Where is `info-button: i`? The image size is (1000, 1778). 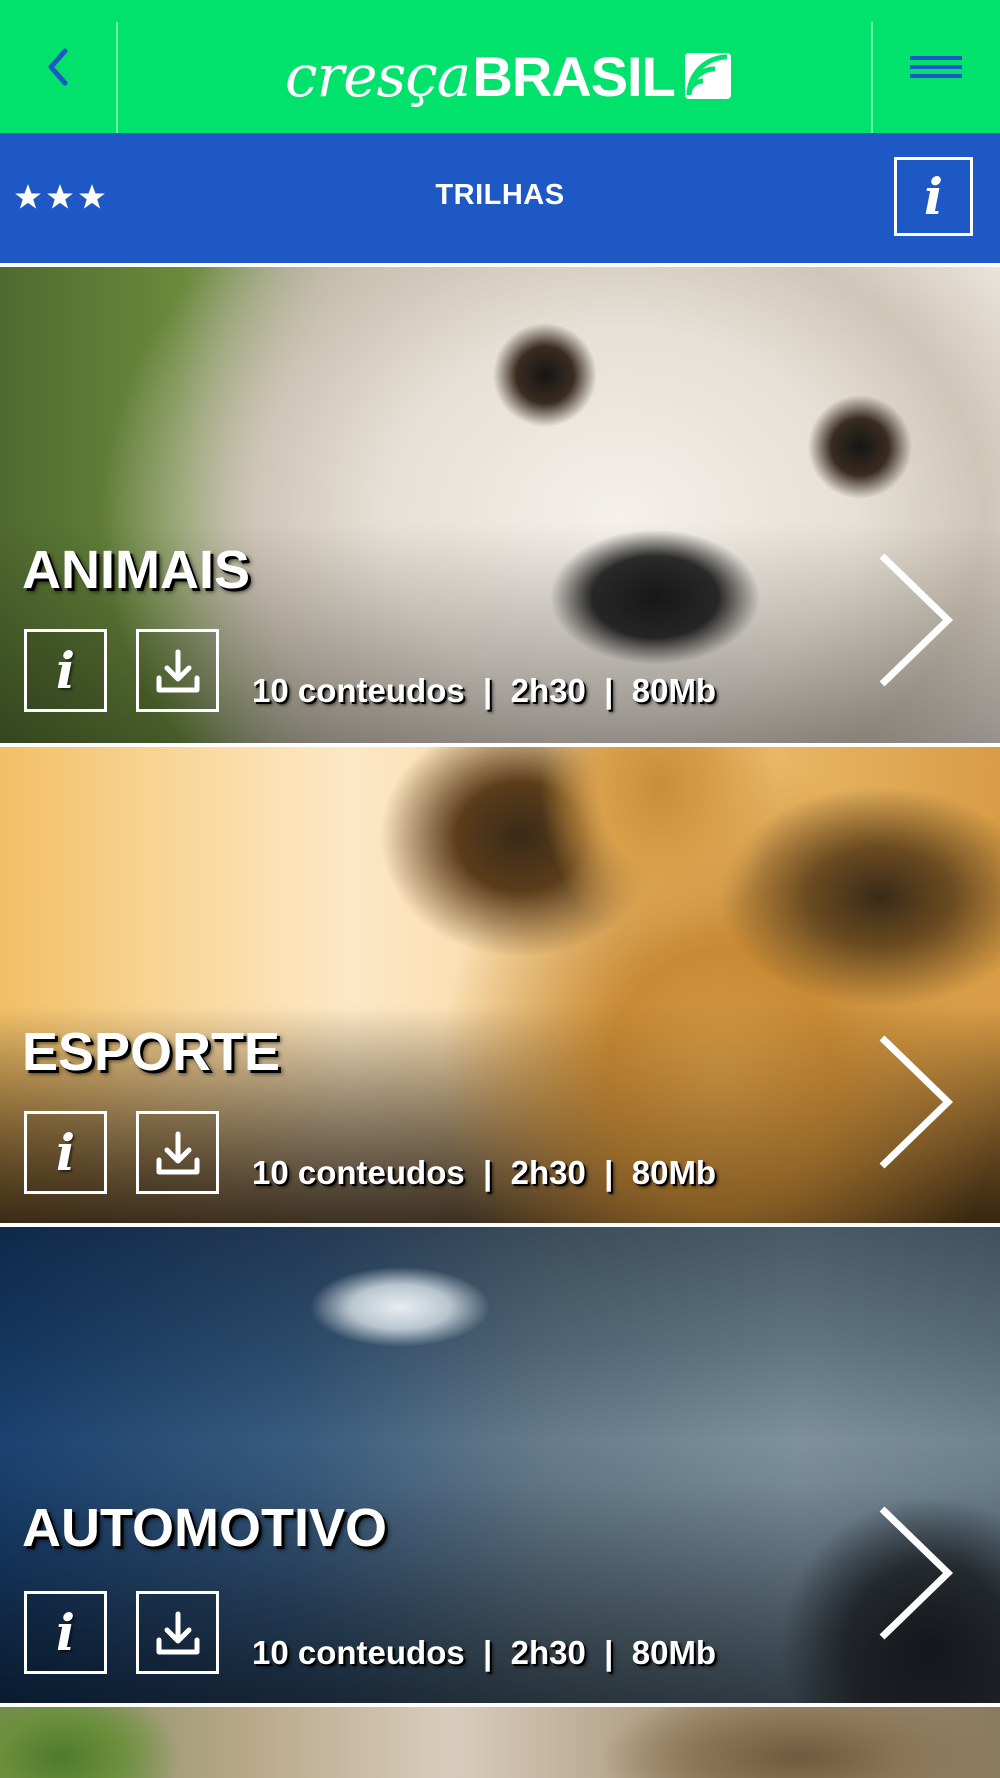 info-button: i is located at coordinates (933, 196).